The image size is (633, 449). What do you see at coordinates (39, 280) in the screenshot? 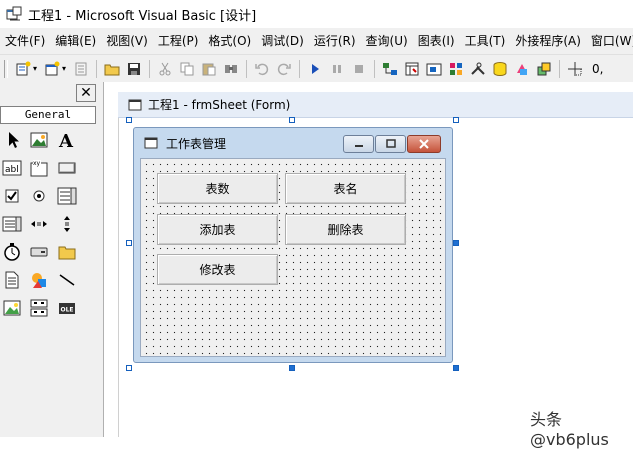
I see `shape-tool-icon` at bounding box center [39, 280].